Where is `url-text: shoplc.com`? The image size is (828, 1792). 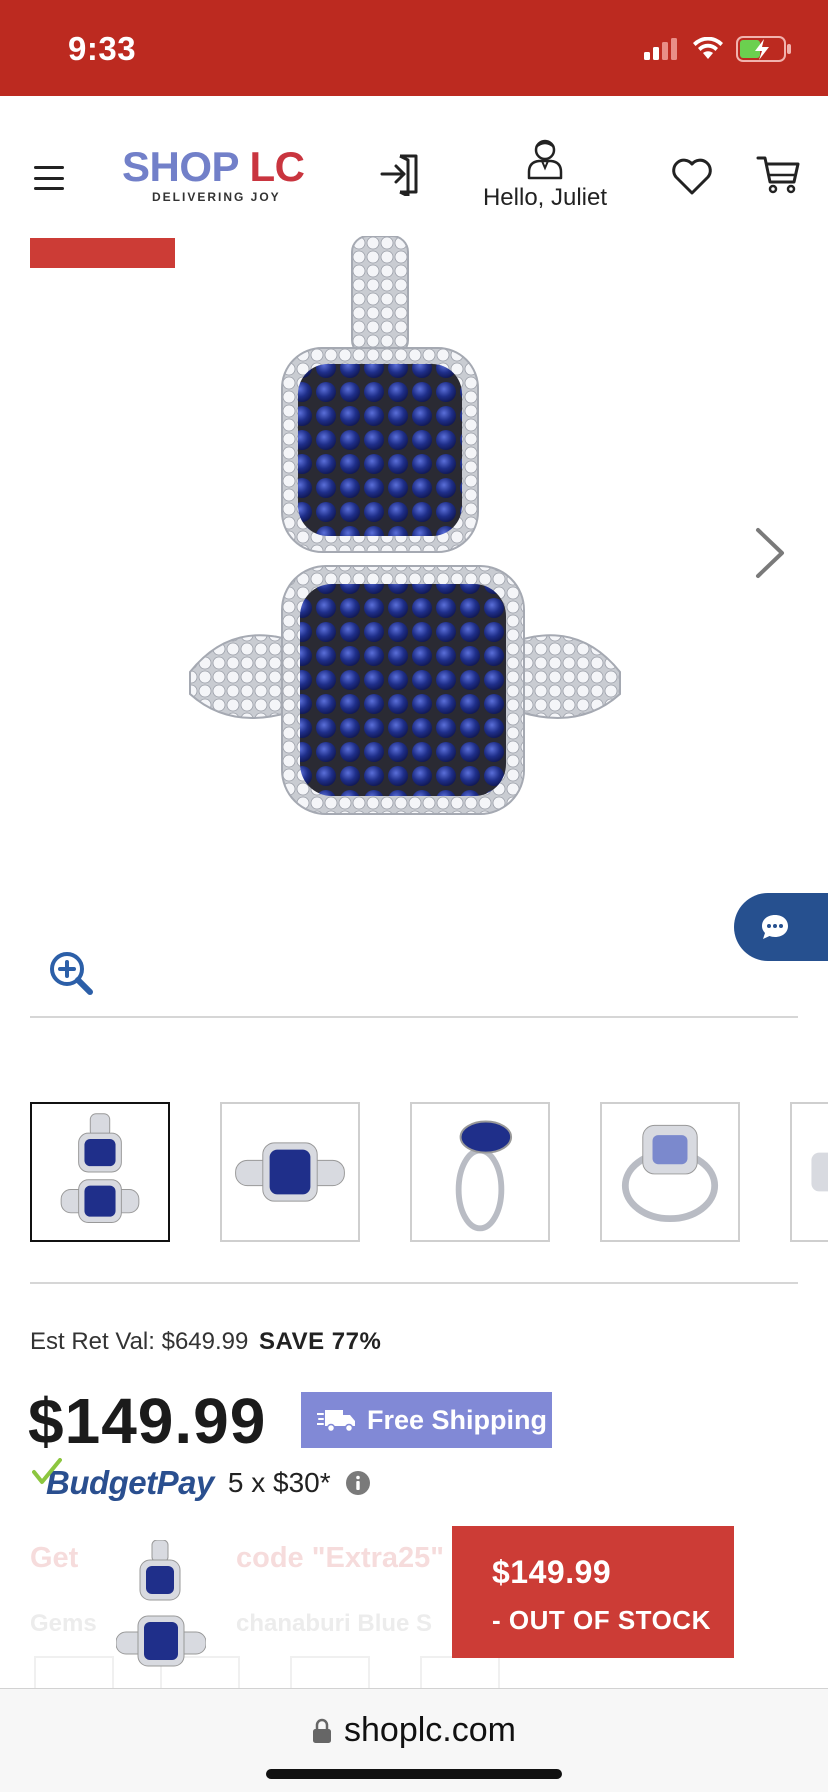 url-text: shoplc.com is located at coordinates (430, 1730).